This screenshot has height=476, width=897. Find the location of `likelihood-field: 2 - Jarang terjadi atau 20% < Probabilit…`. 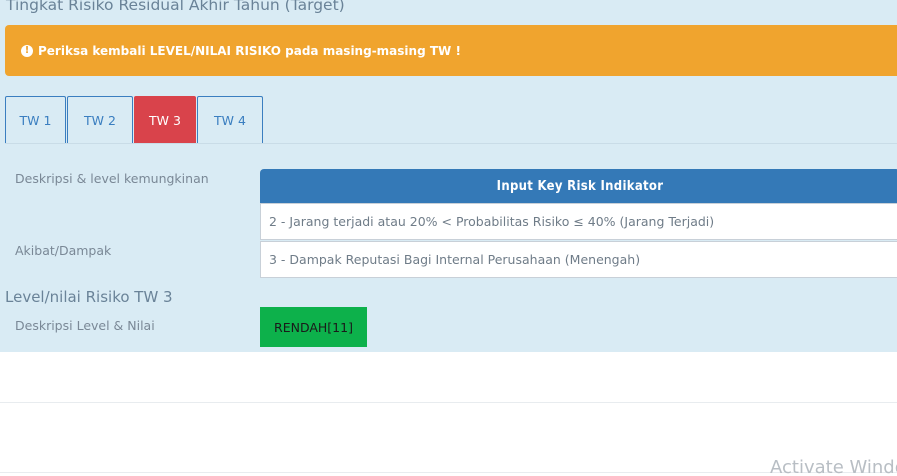

likelihood-field: 2 - Jarang terjadi atau 20% < Probabilit… is located at coordinates (578, 221).